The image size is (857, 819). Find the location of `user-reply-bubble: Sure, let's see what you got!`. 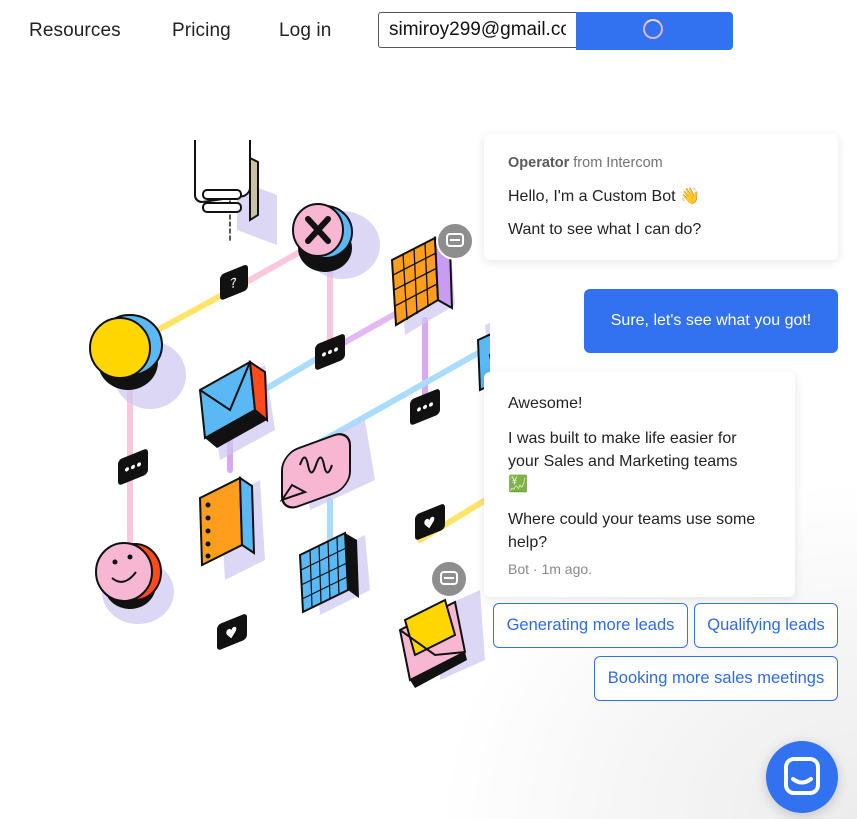

user-reply-bubble: Sure, let's see what you got! is located at coordinates (711, 321).